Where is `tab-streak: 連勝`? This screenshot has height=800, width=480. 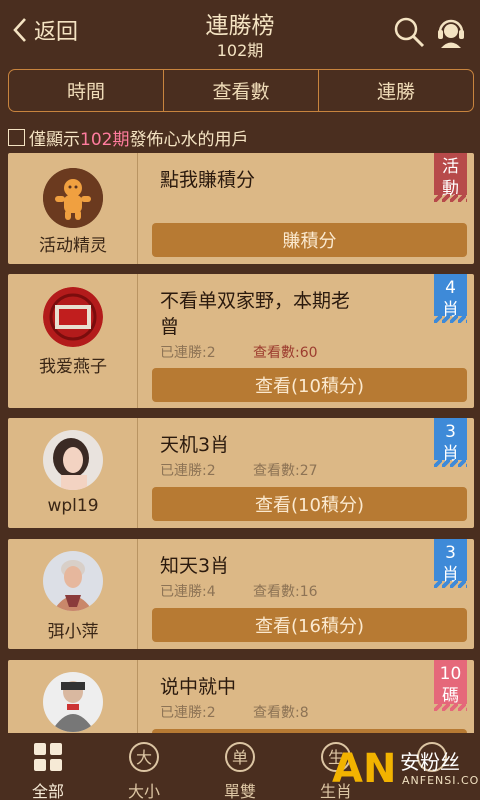
tab-streak: 連勝 is located at coordinates (396, 90).